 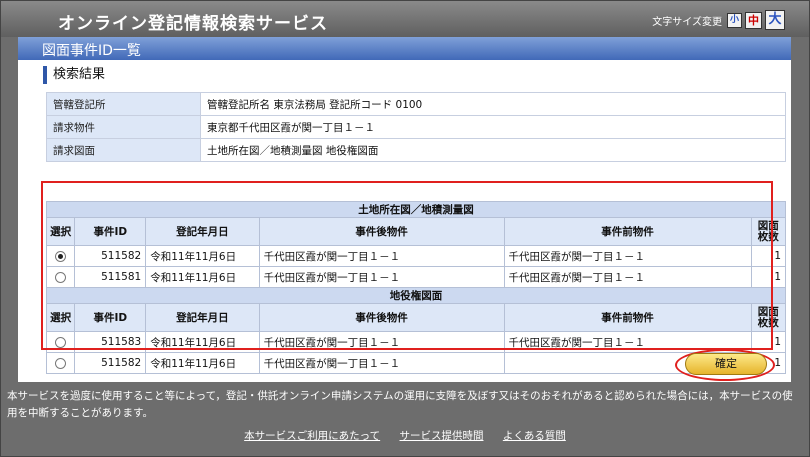 What do you see at coordinates (753, 20) in the screenshot?
I see `font-size-medium-button: 中` at bounding box center [753, 20].